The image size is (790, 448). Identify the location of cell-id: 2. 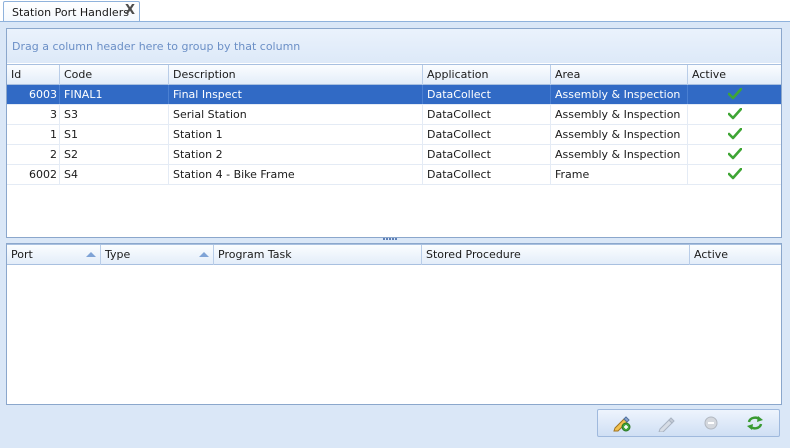
(33, 154).